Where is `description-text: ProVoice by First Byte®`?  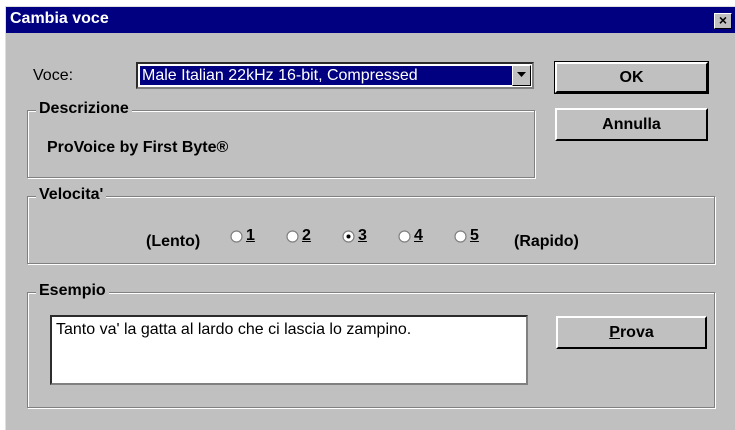
description-text: ProVoice by First Byte® is located at coordinates (138, 147).